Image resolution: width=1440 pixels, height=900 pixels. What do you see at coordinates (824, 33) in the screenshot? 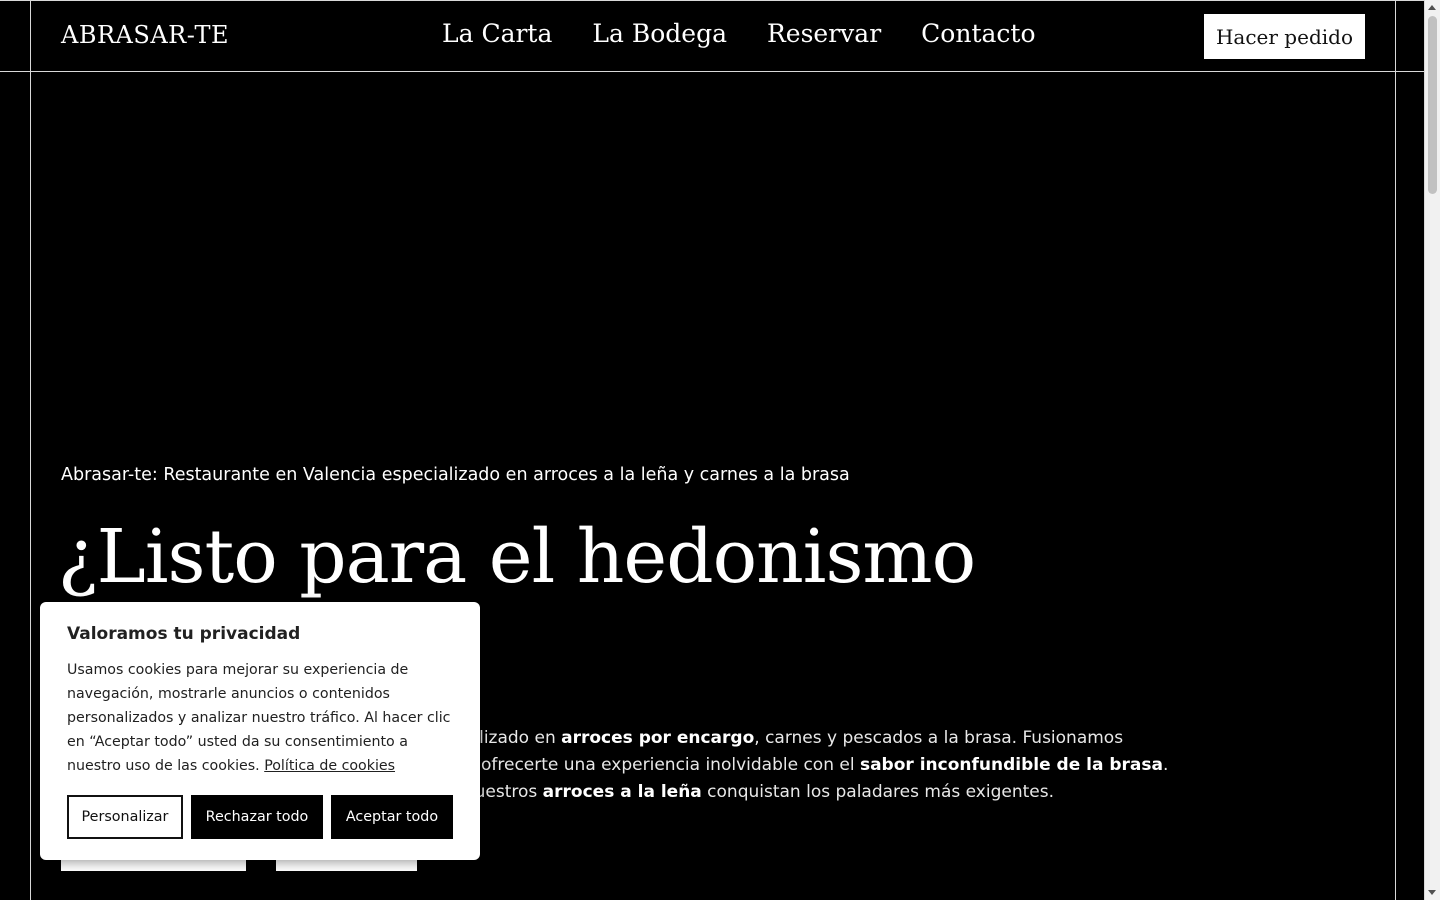
I see `nav-link-reservar: Reservar` at bounding box center [824, 33].